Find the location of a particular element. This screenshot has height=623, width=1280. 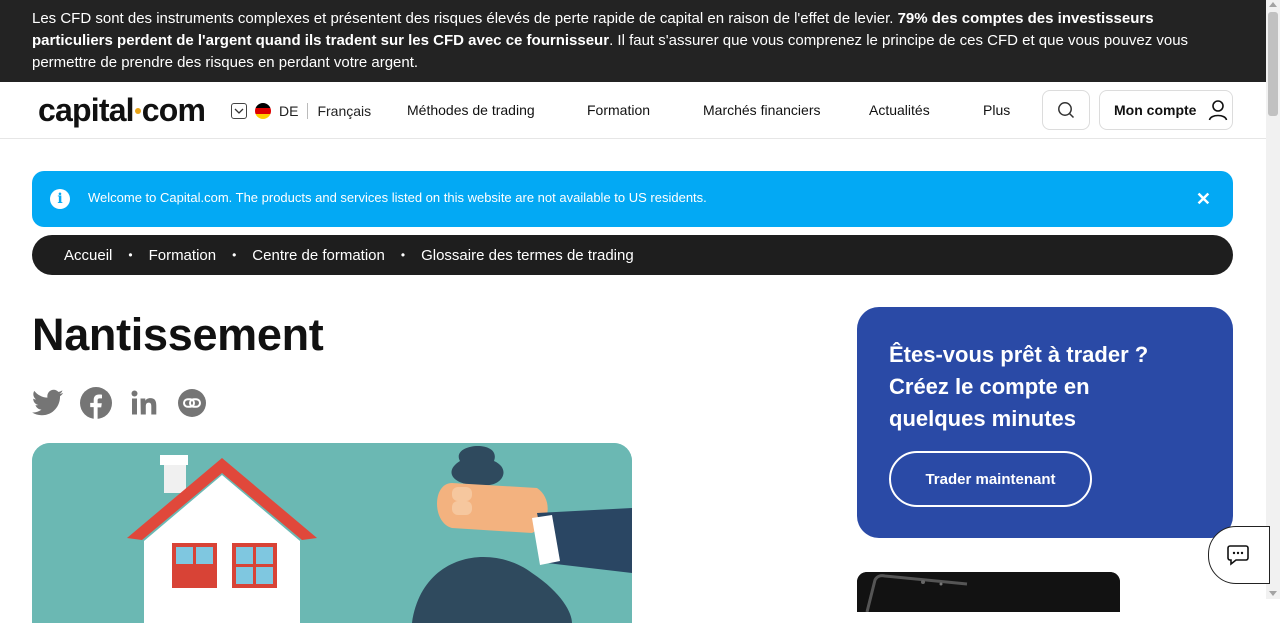

trade-now-button: Trader maintenant is located at coordinates (990, 479).